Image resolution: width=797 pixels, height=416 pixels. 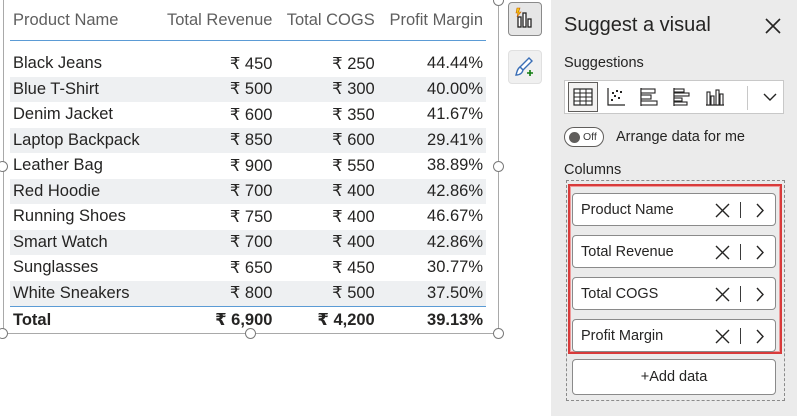 I want to click on cell-product-name: Denim Jacket, so click(x=63, y=114).